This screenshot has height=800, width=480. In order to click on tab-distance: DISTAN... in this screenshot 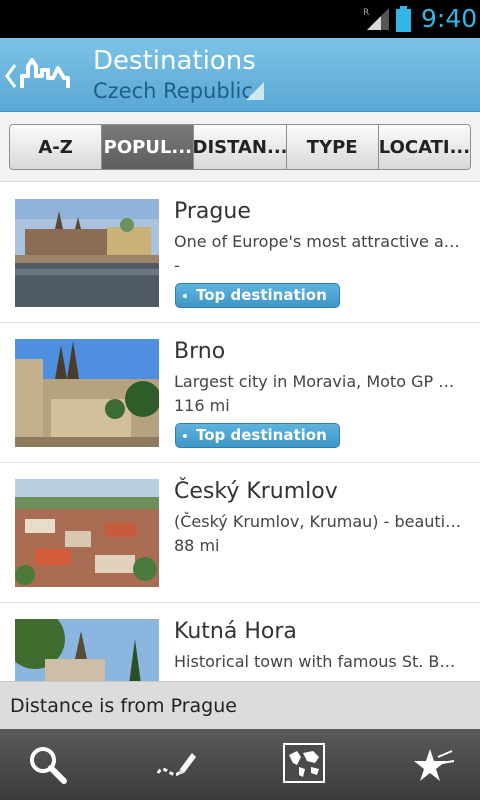, I will do `click(240, 147)`.